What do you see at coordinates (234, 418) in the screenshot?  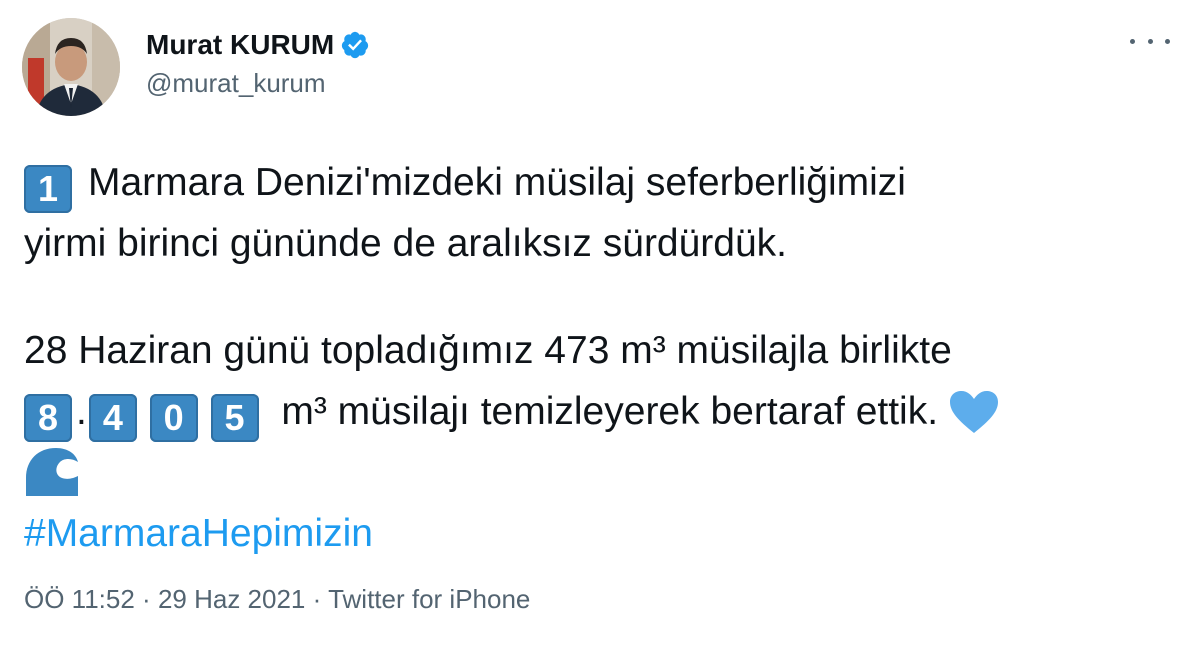 I see `keycap-five-icon: 5` at bounding box center [234, 418].